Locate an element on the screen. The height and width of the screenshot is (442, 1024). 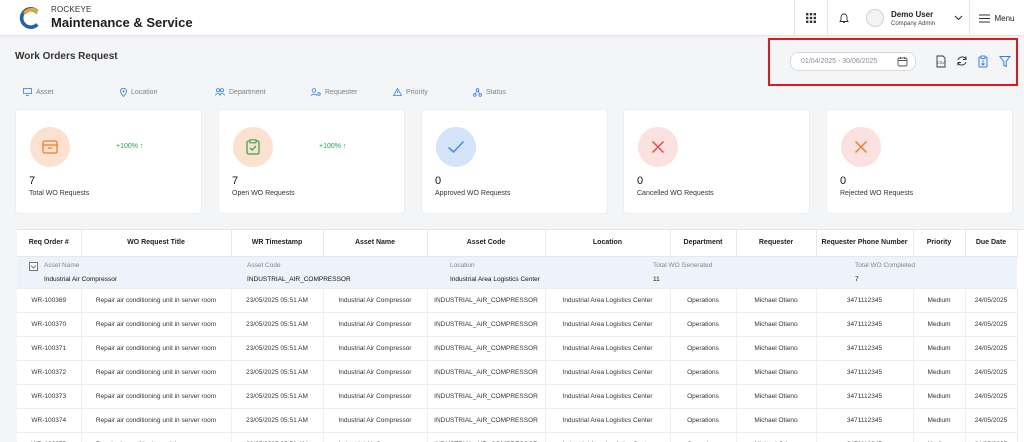
bell-icon is located at coordinates (844, 18).